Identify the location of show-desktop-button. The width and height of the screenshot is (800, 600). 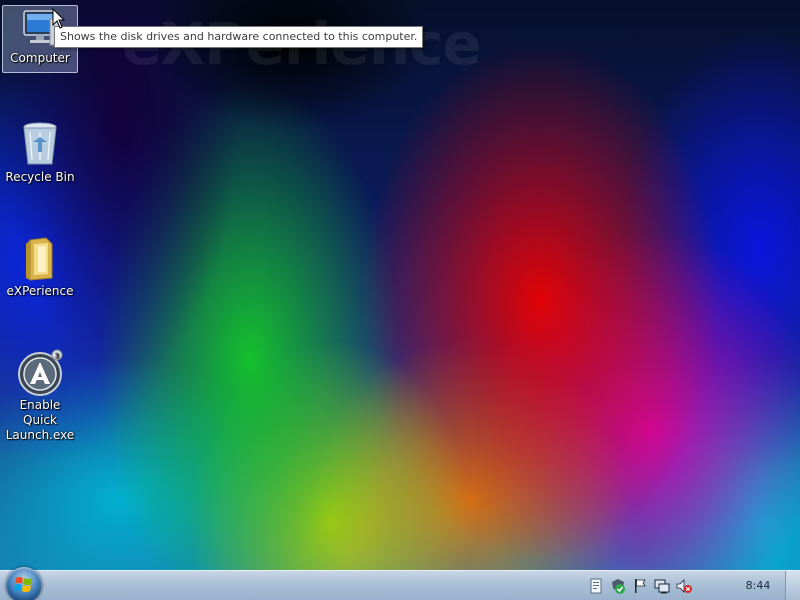
(792, 585).